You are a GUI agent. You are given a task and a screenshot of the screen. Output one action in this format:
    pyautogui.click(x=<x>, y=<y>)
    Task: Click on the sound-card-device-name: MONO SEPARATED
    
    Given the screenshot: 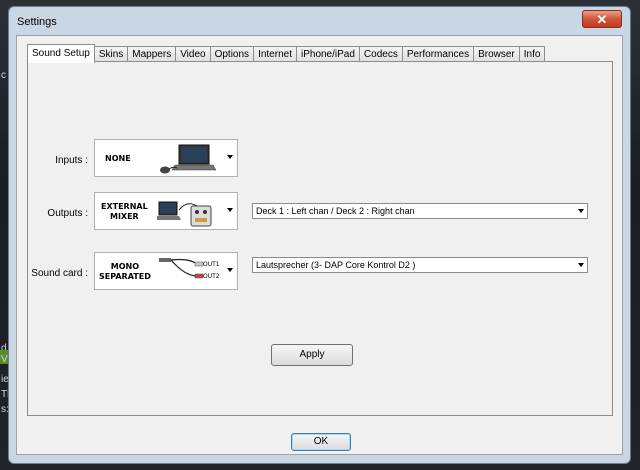 What is the action you would take?
    pyautogui.click(x=125, y=272)
    